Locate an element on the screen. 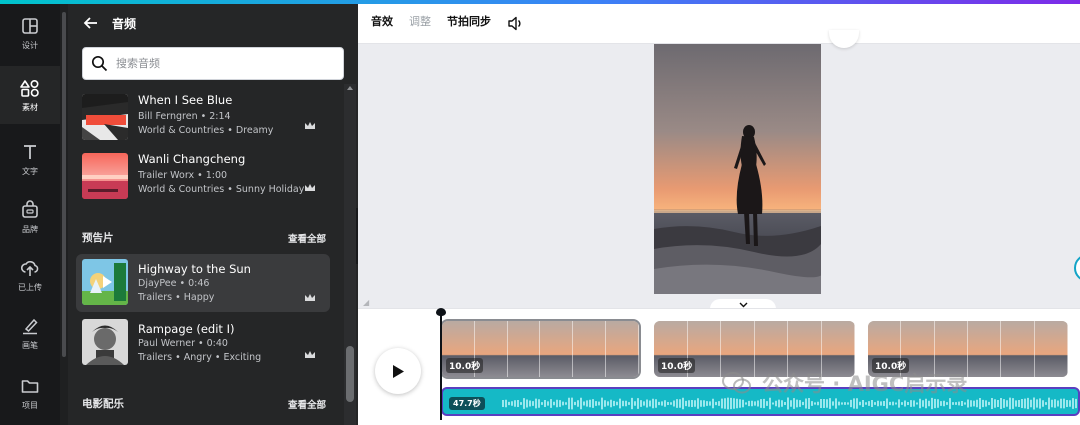  search-box is located at coordinates (213, 63).